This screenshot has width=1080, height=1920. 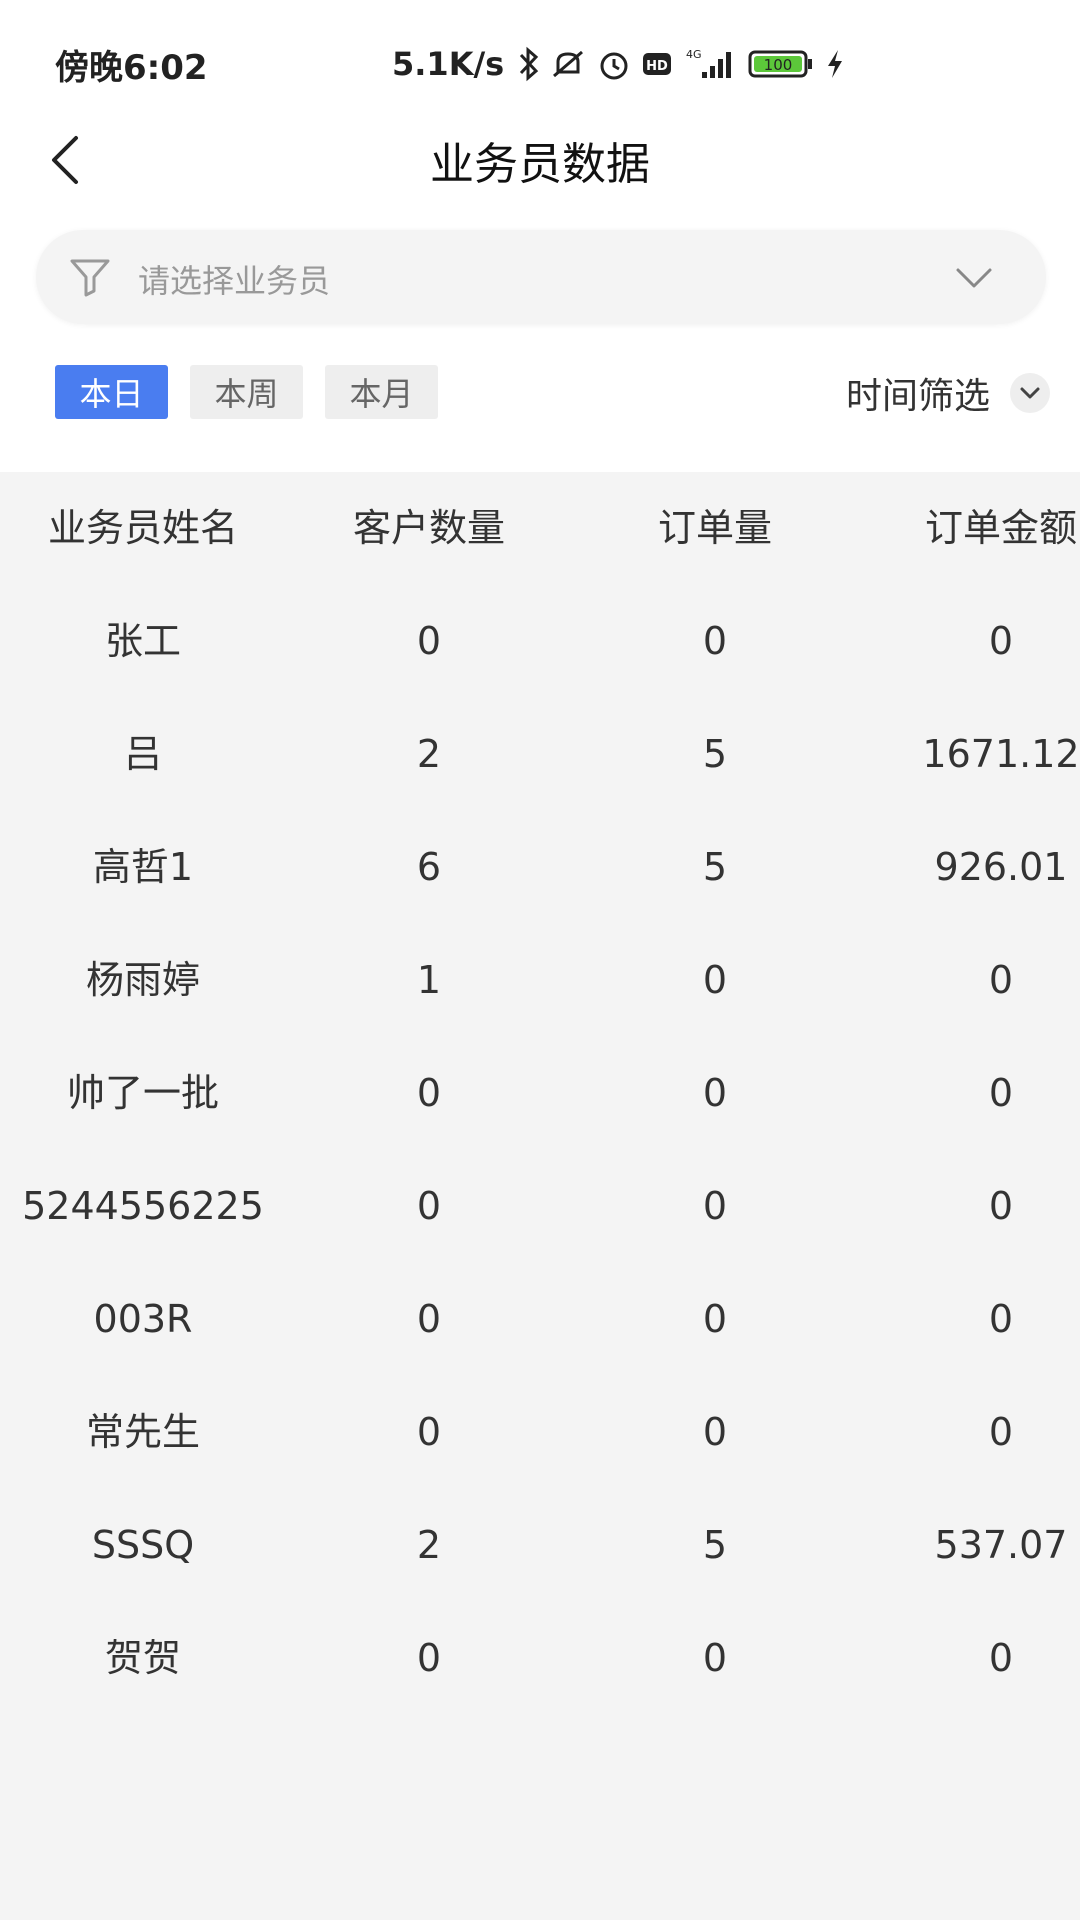 I want to click on cell-name: 贺贺, so click(x=142, y=1658).